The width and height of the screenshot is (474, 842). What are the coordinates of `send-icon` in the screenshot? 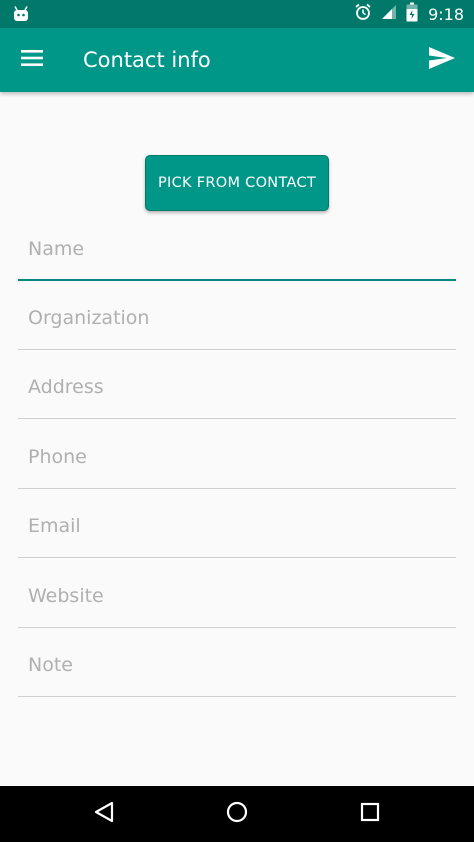 It's located at (442, 60).